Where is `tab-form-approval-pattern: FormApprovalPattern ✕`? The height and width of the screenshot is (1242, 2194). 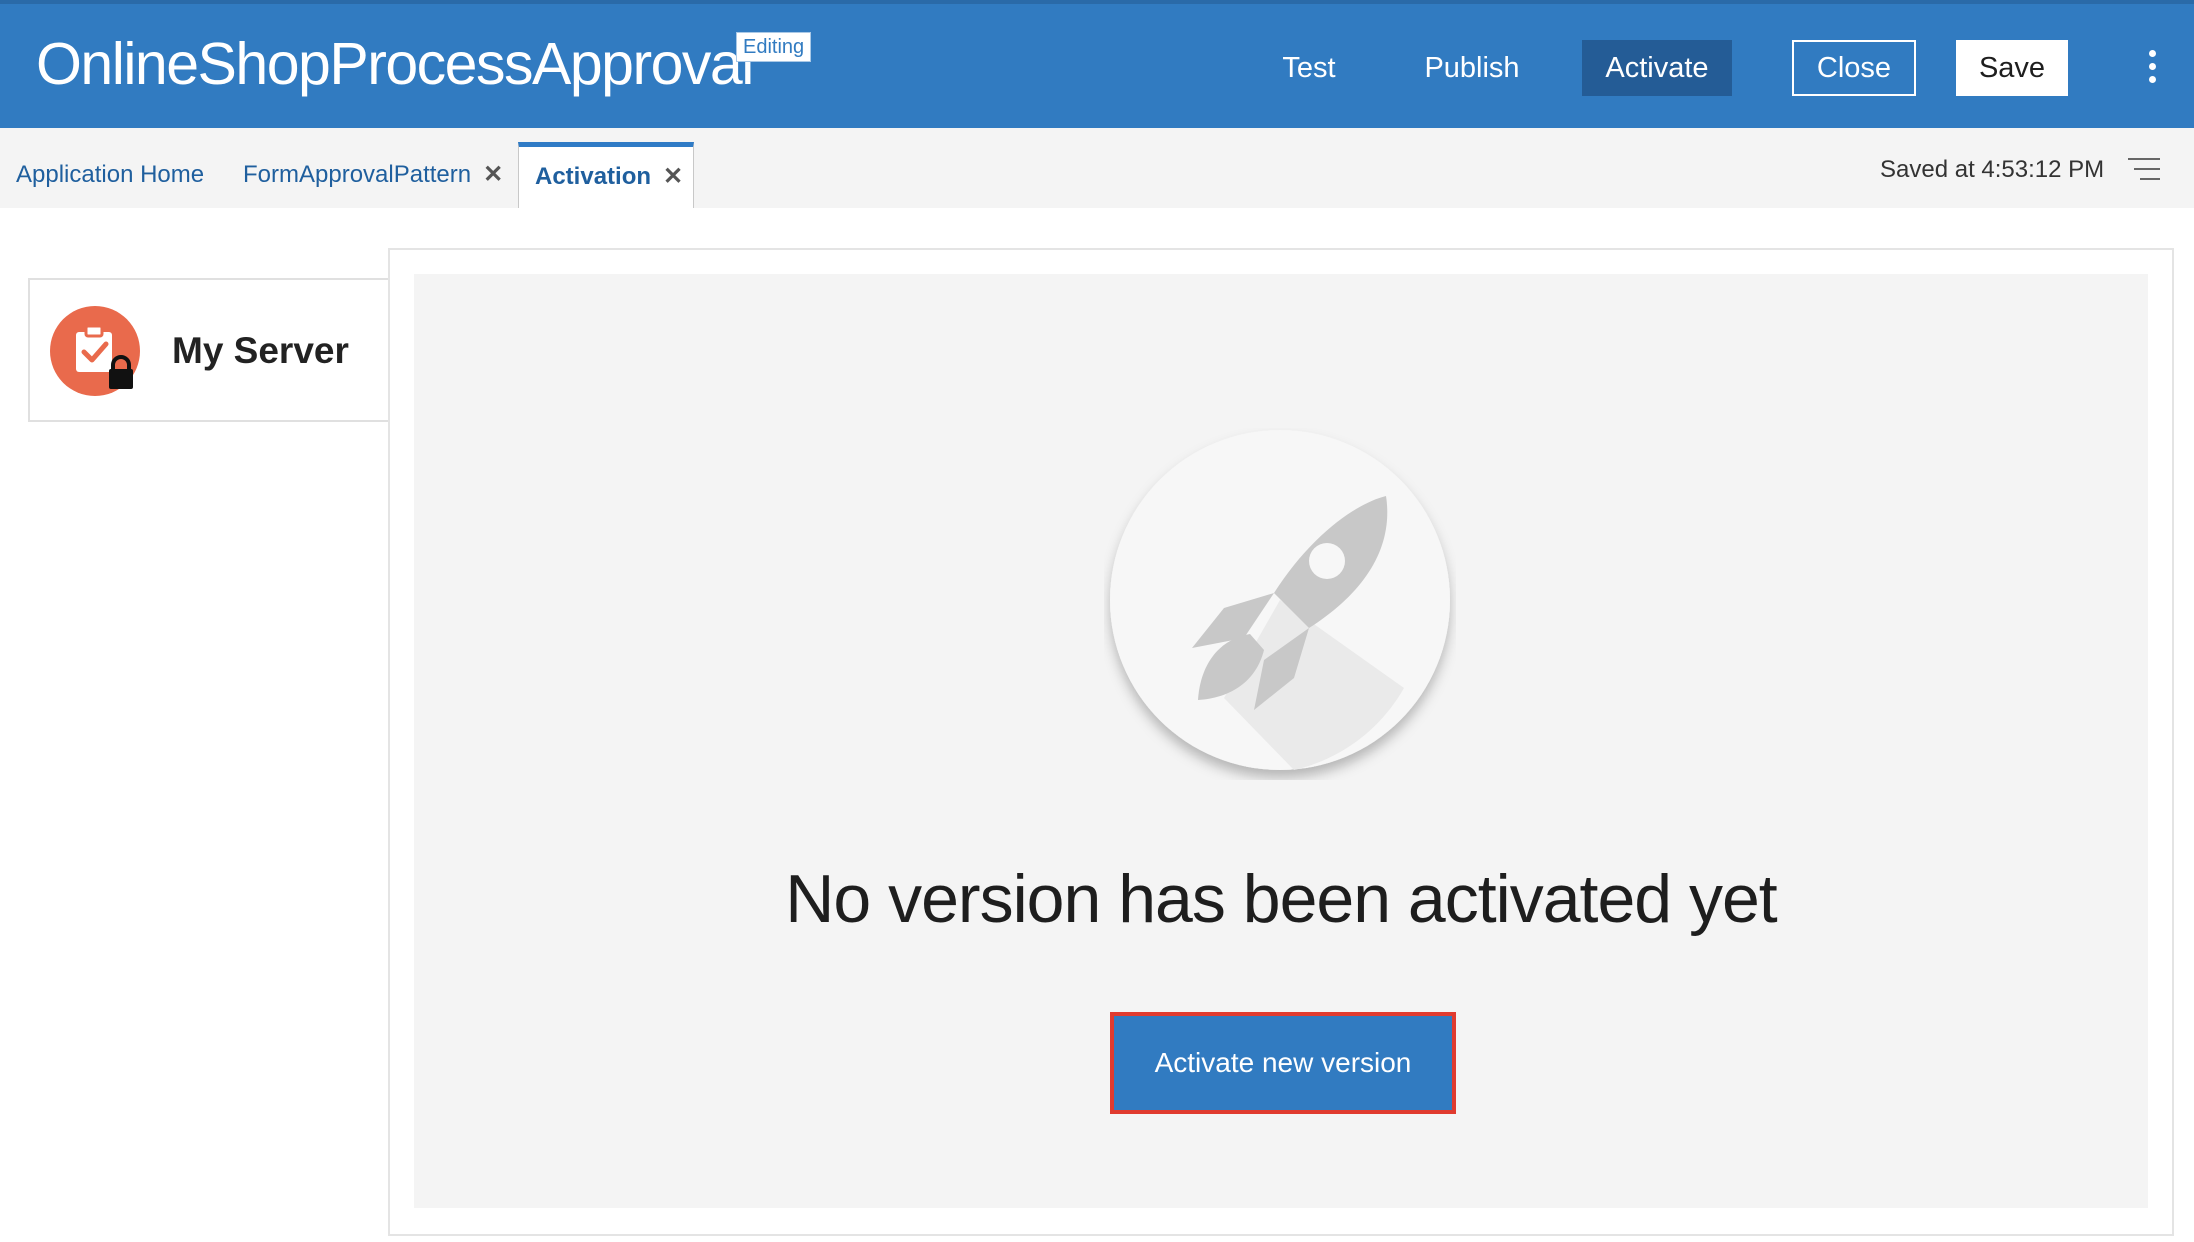 tab-form-approval-pattern: FormApprovalPattern ✕ is located at coordinates (373, 175).